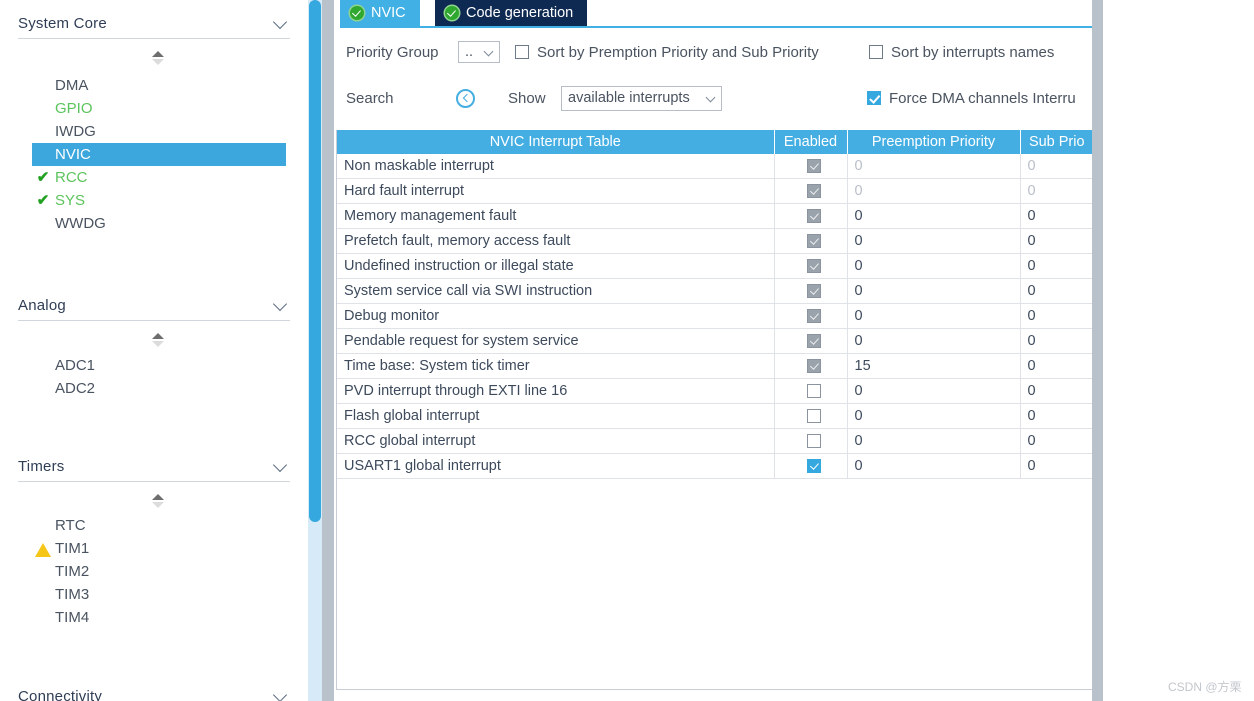 Image resolution: width=1254 pixels, height=701 pixels. Describe the element at coordinates (154, 177) in the screenshot. I see `sidebar-item-rcc: ✔ RCC` at that location.